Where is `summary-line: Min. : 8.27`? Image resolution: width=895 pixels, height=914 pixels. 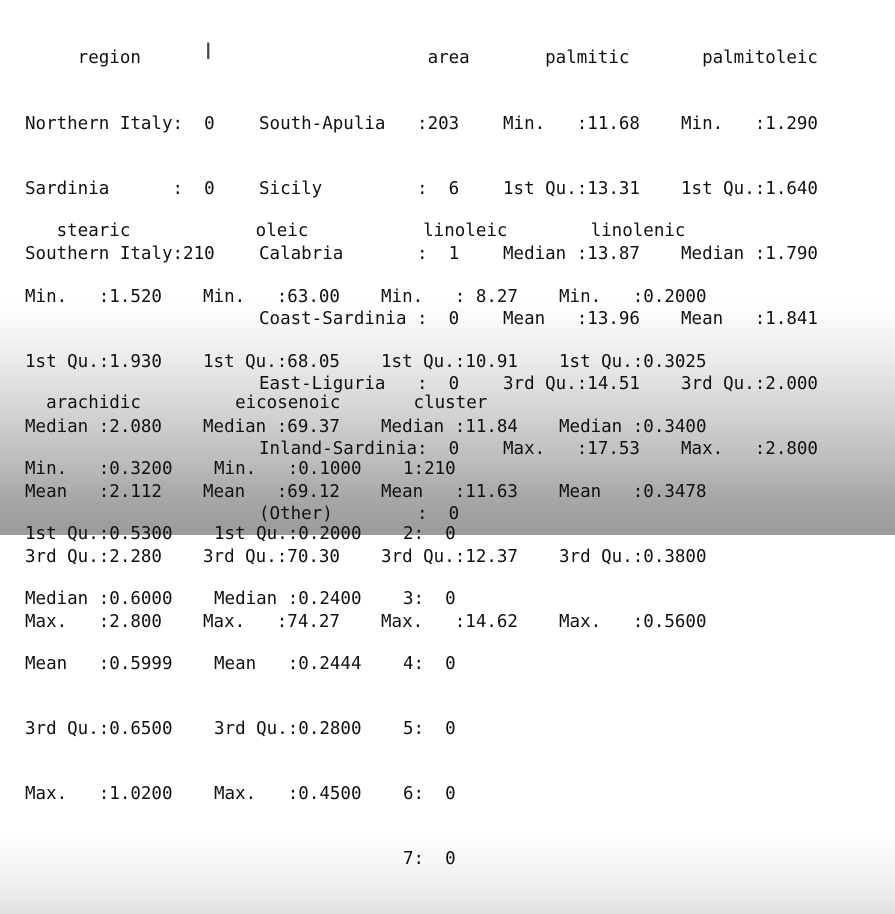
summary-line: Min. : 8.27 is located at coordinates (449, 296).